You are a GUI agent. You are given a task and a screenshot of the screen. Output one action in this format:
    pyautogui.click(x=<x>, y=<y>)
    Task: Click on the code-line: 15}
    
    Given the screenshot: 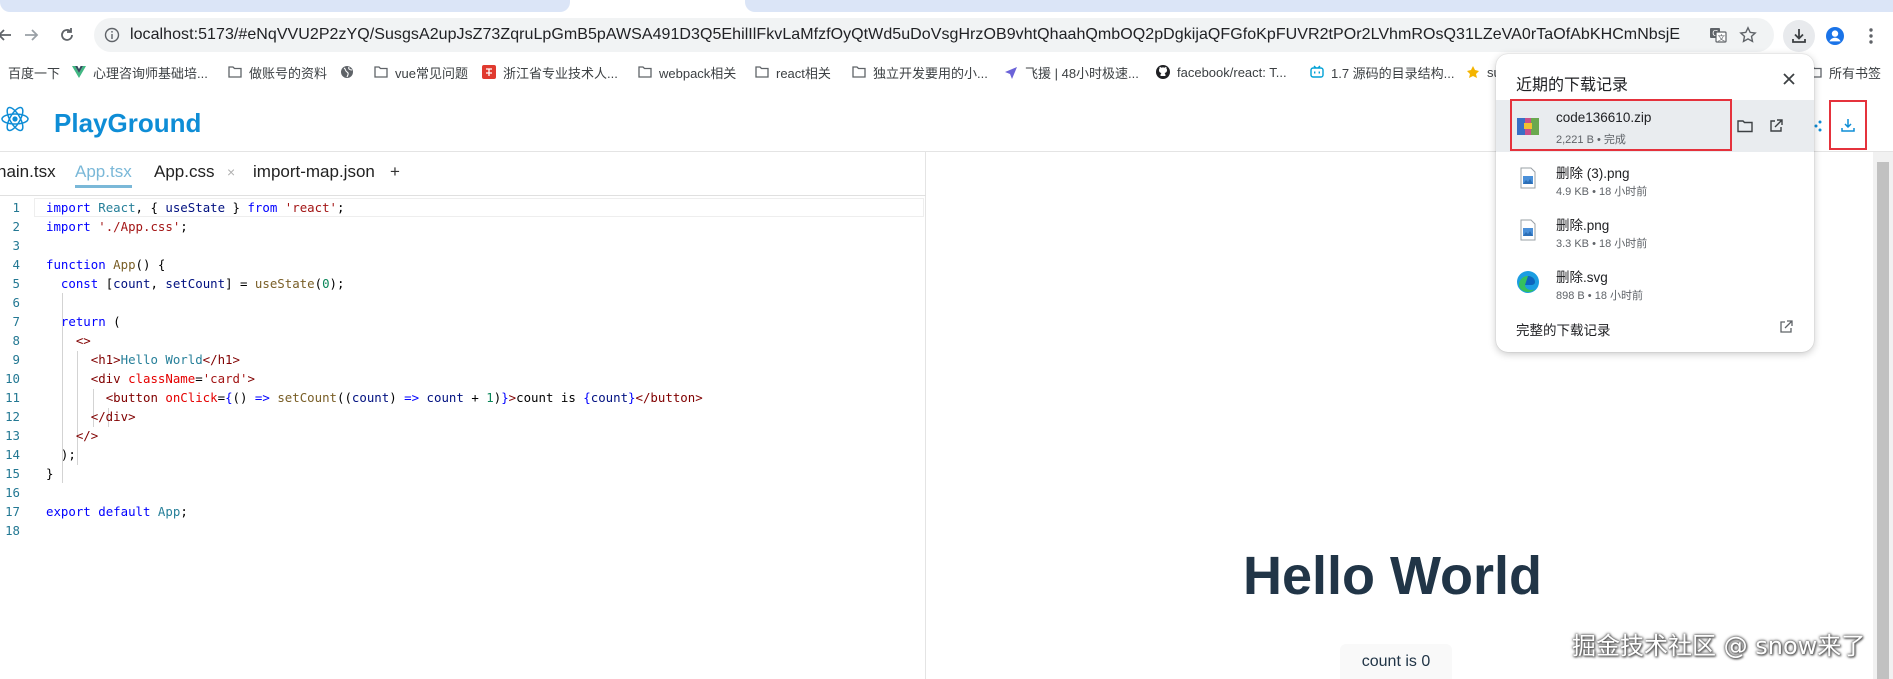 What is the action you would take?
    pyautogui.click(x=29, y=473)
    